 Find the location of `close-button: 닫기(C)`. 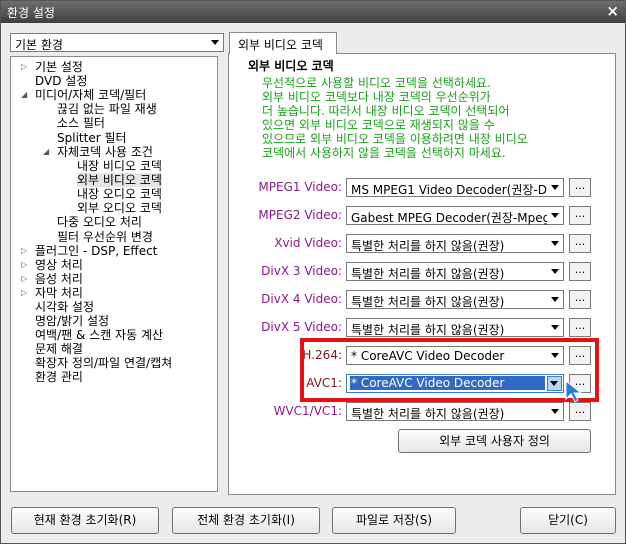

close-button: 닫기(C) is located at coordinates (568, 520).